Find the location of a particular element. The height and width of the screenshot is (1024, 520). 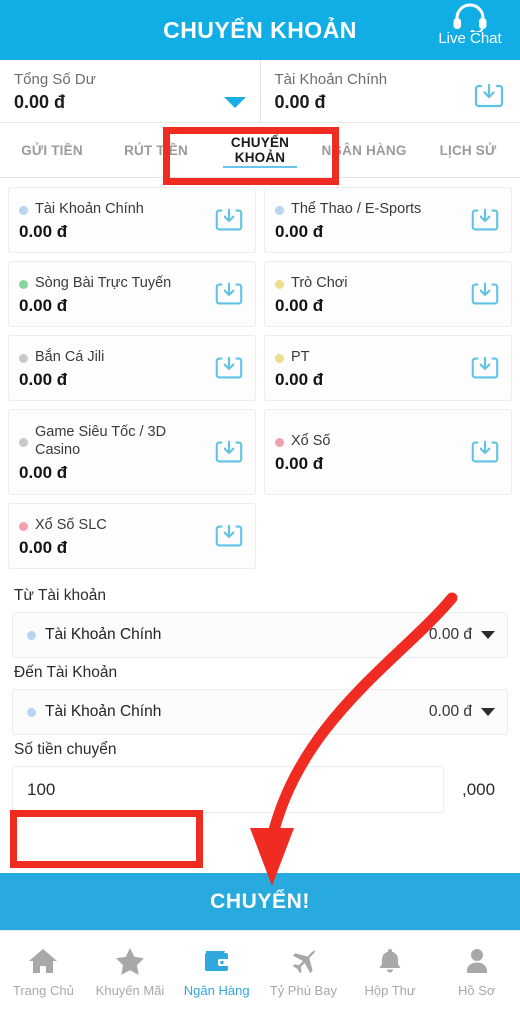

tab-label: CHUYỂN KHOẢN is located at coordinates (260, 150).